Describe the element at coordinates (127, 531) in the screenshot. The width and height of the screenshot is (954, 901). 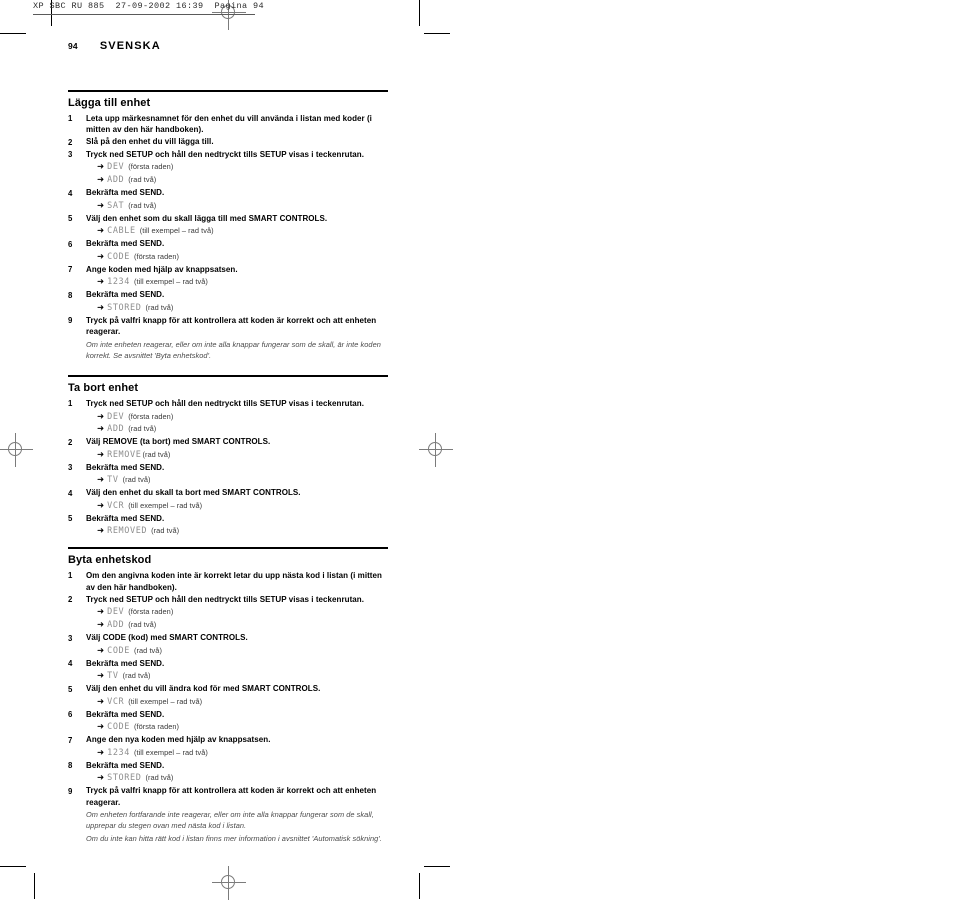
I see `lcd-display-text: REMOVED` at that location.